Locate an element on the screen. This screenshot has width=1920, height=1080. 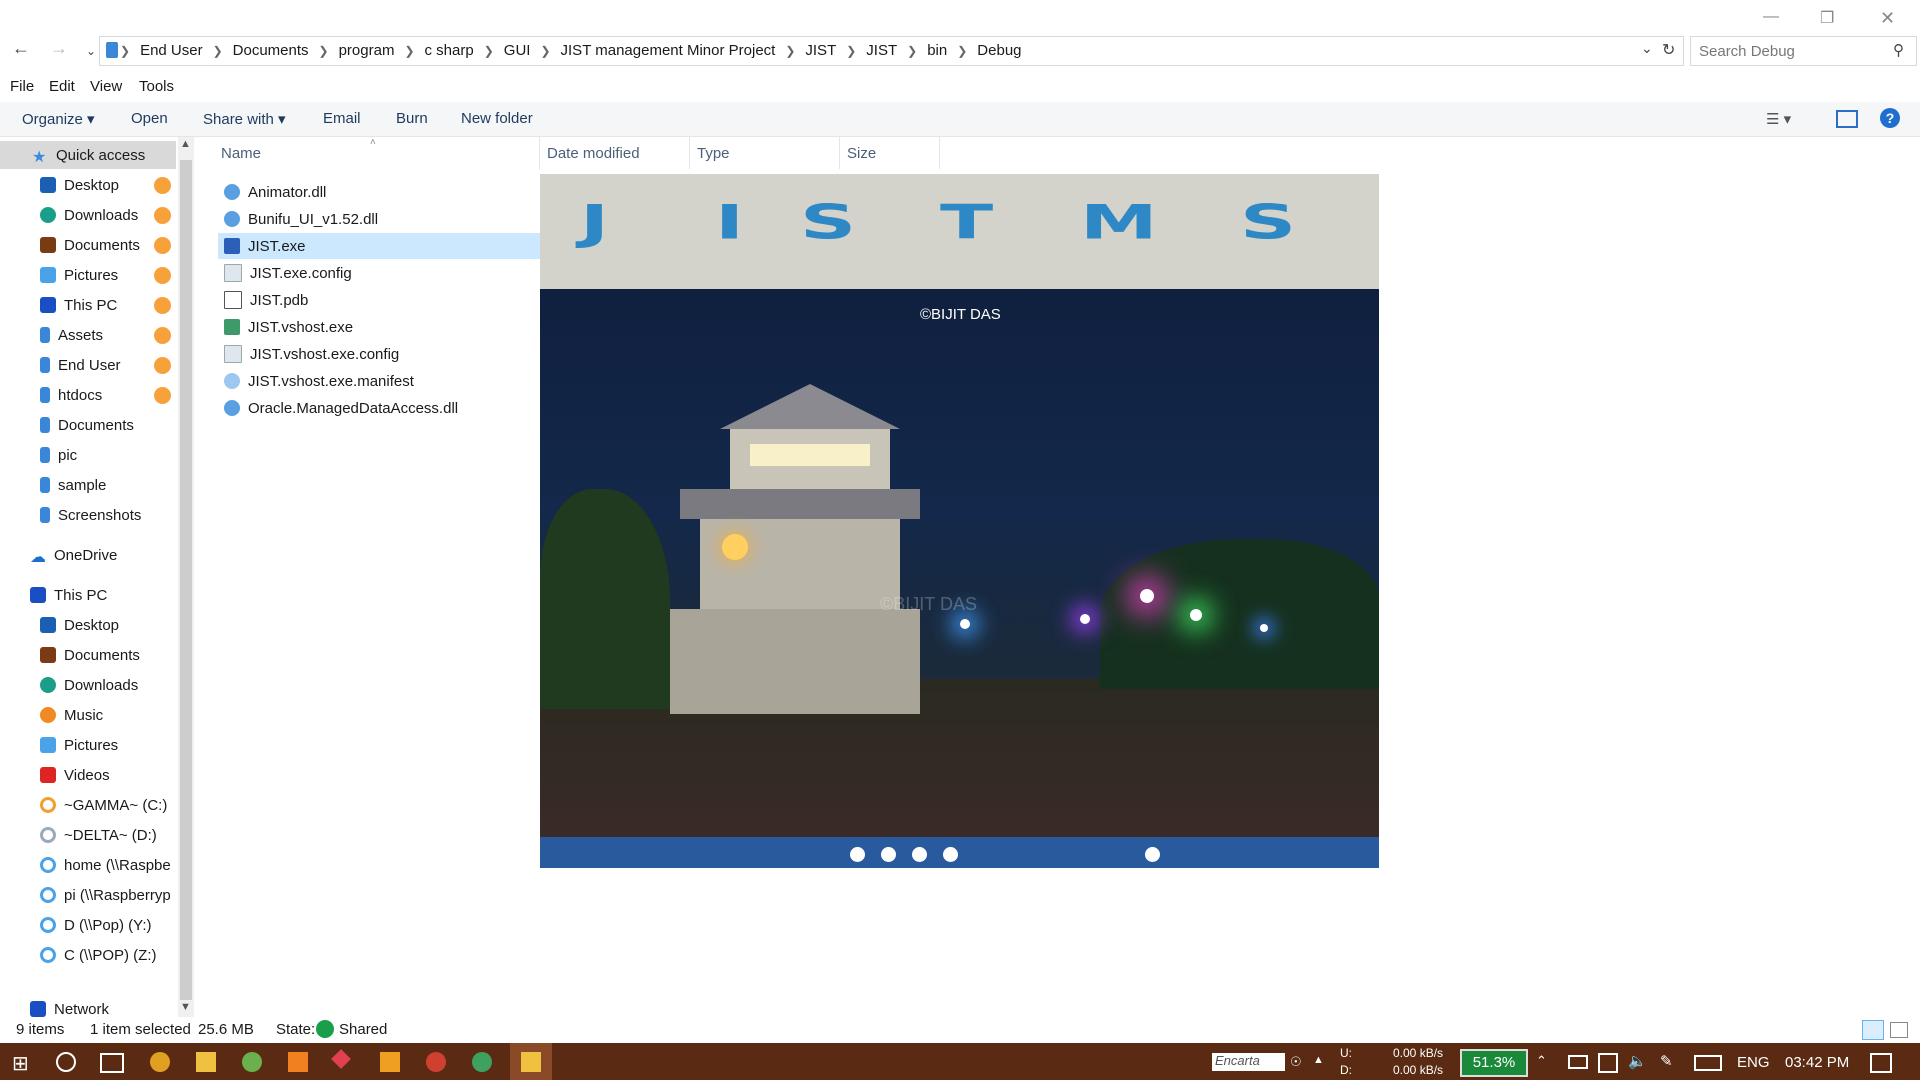
share-with-button: Share with ▾ is located at coordinates (244, 119).